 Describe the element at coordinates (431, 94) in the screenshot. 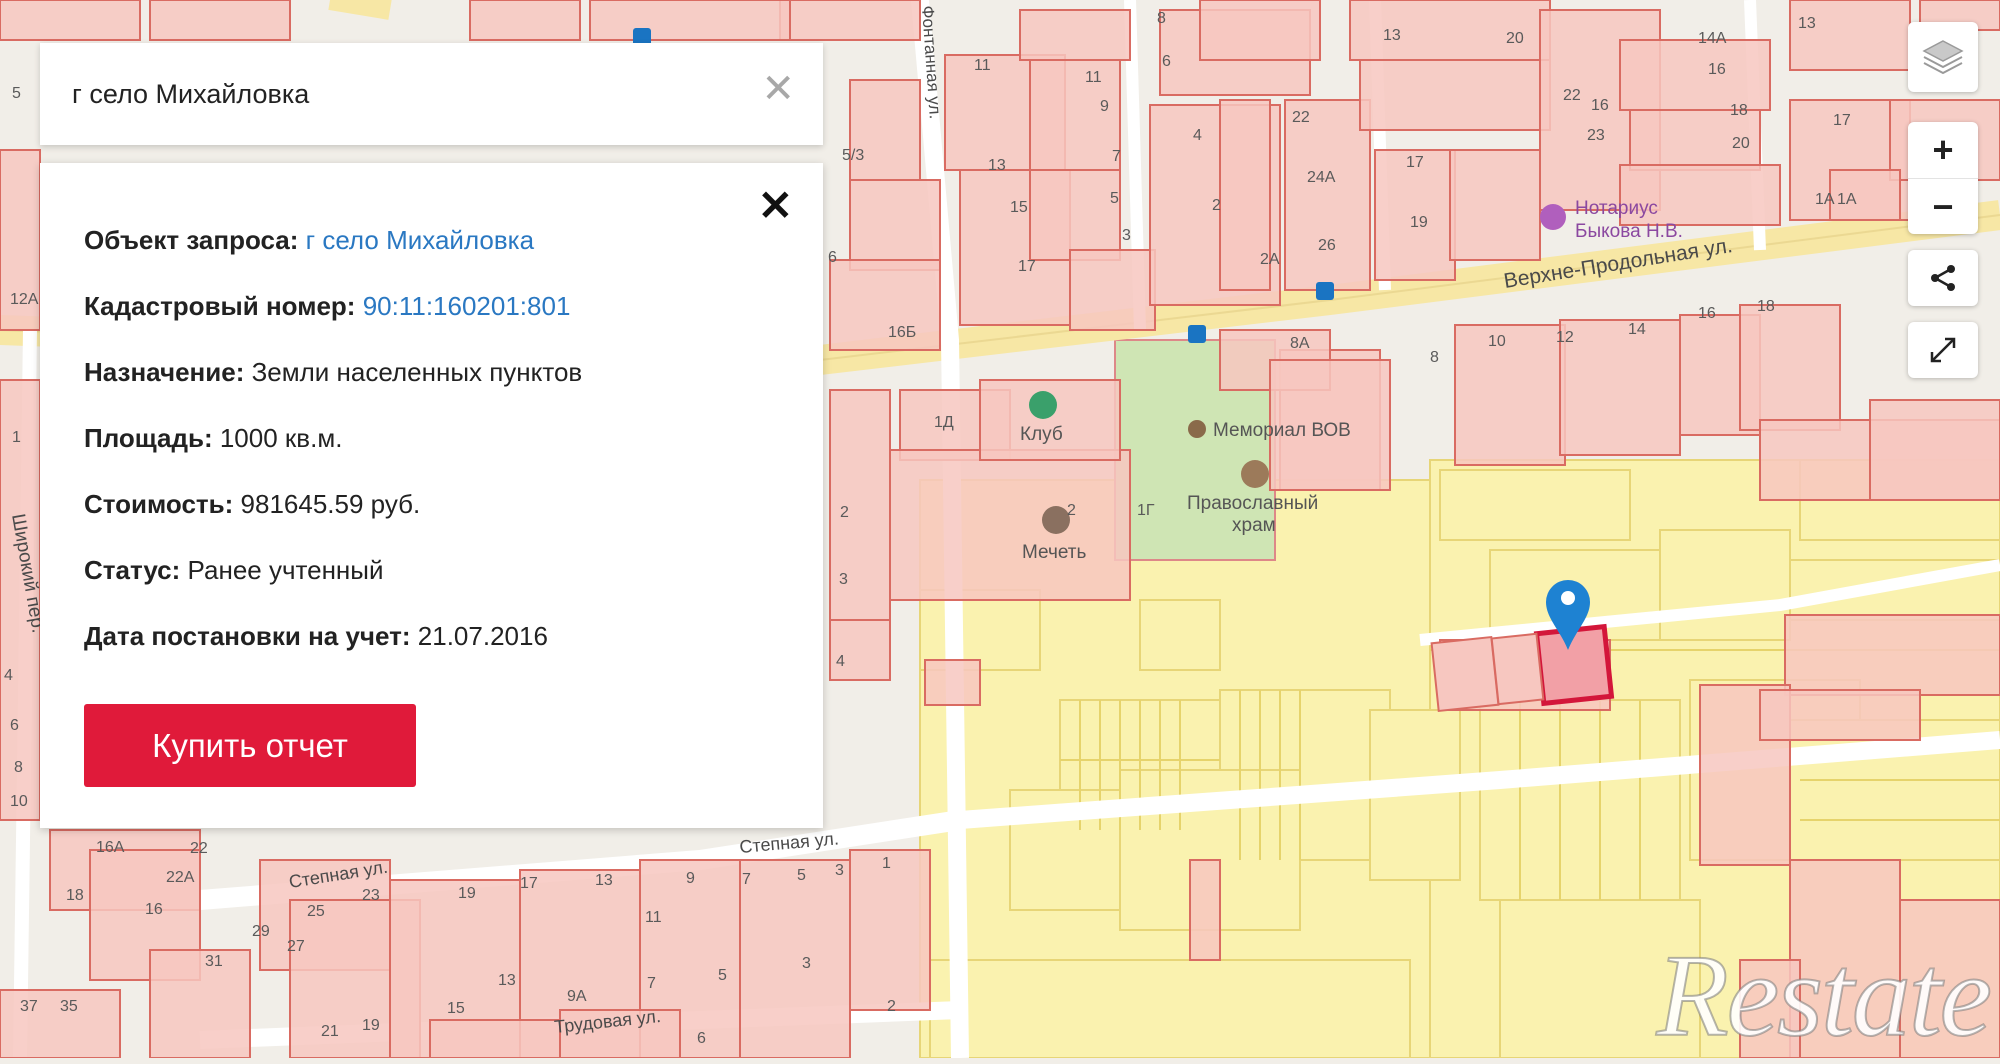

I see `search-box: г село Михайловка ✕` at that location.